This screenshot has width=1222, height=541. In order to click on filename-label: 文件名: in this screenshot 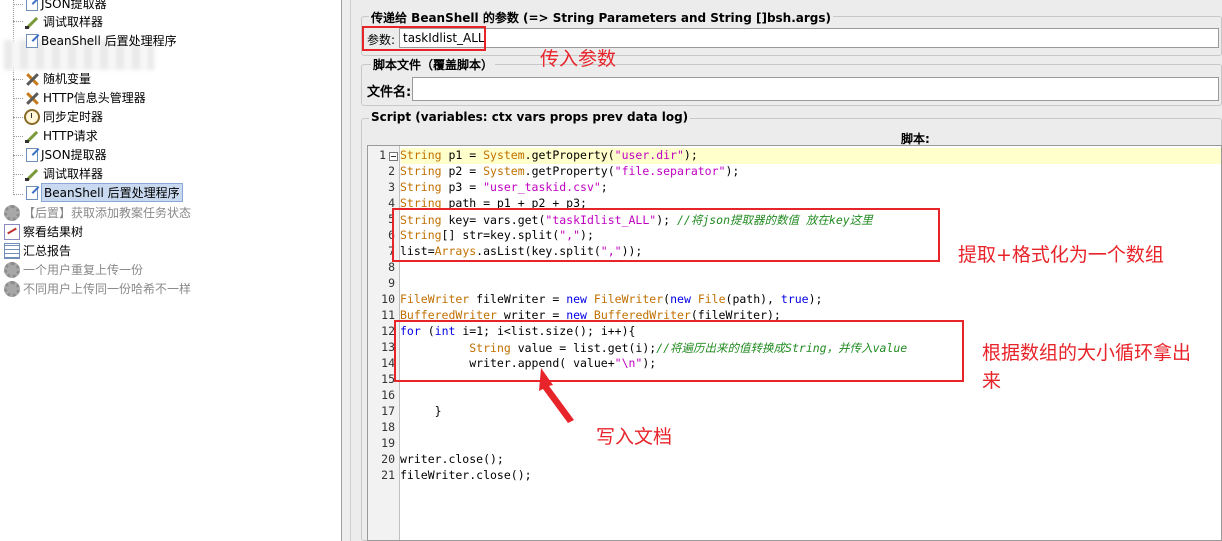, I will do `click(389, 92)`.